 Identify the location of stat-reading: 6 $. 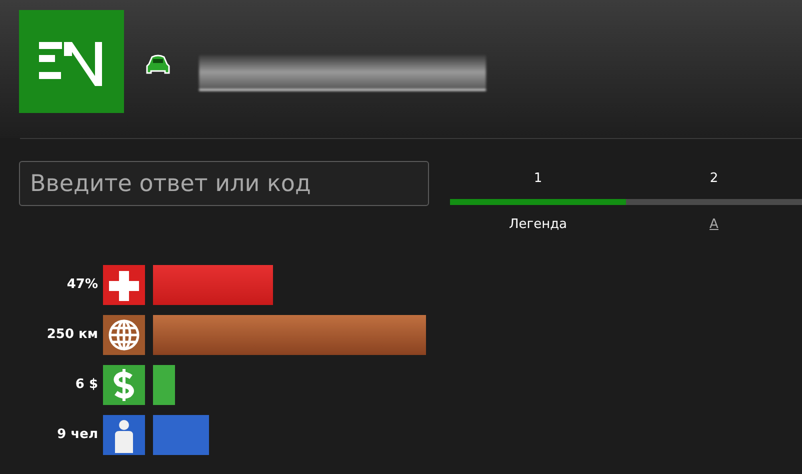
(86, 385).